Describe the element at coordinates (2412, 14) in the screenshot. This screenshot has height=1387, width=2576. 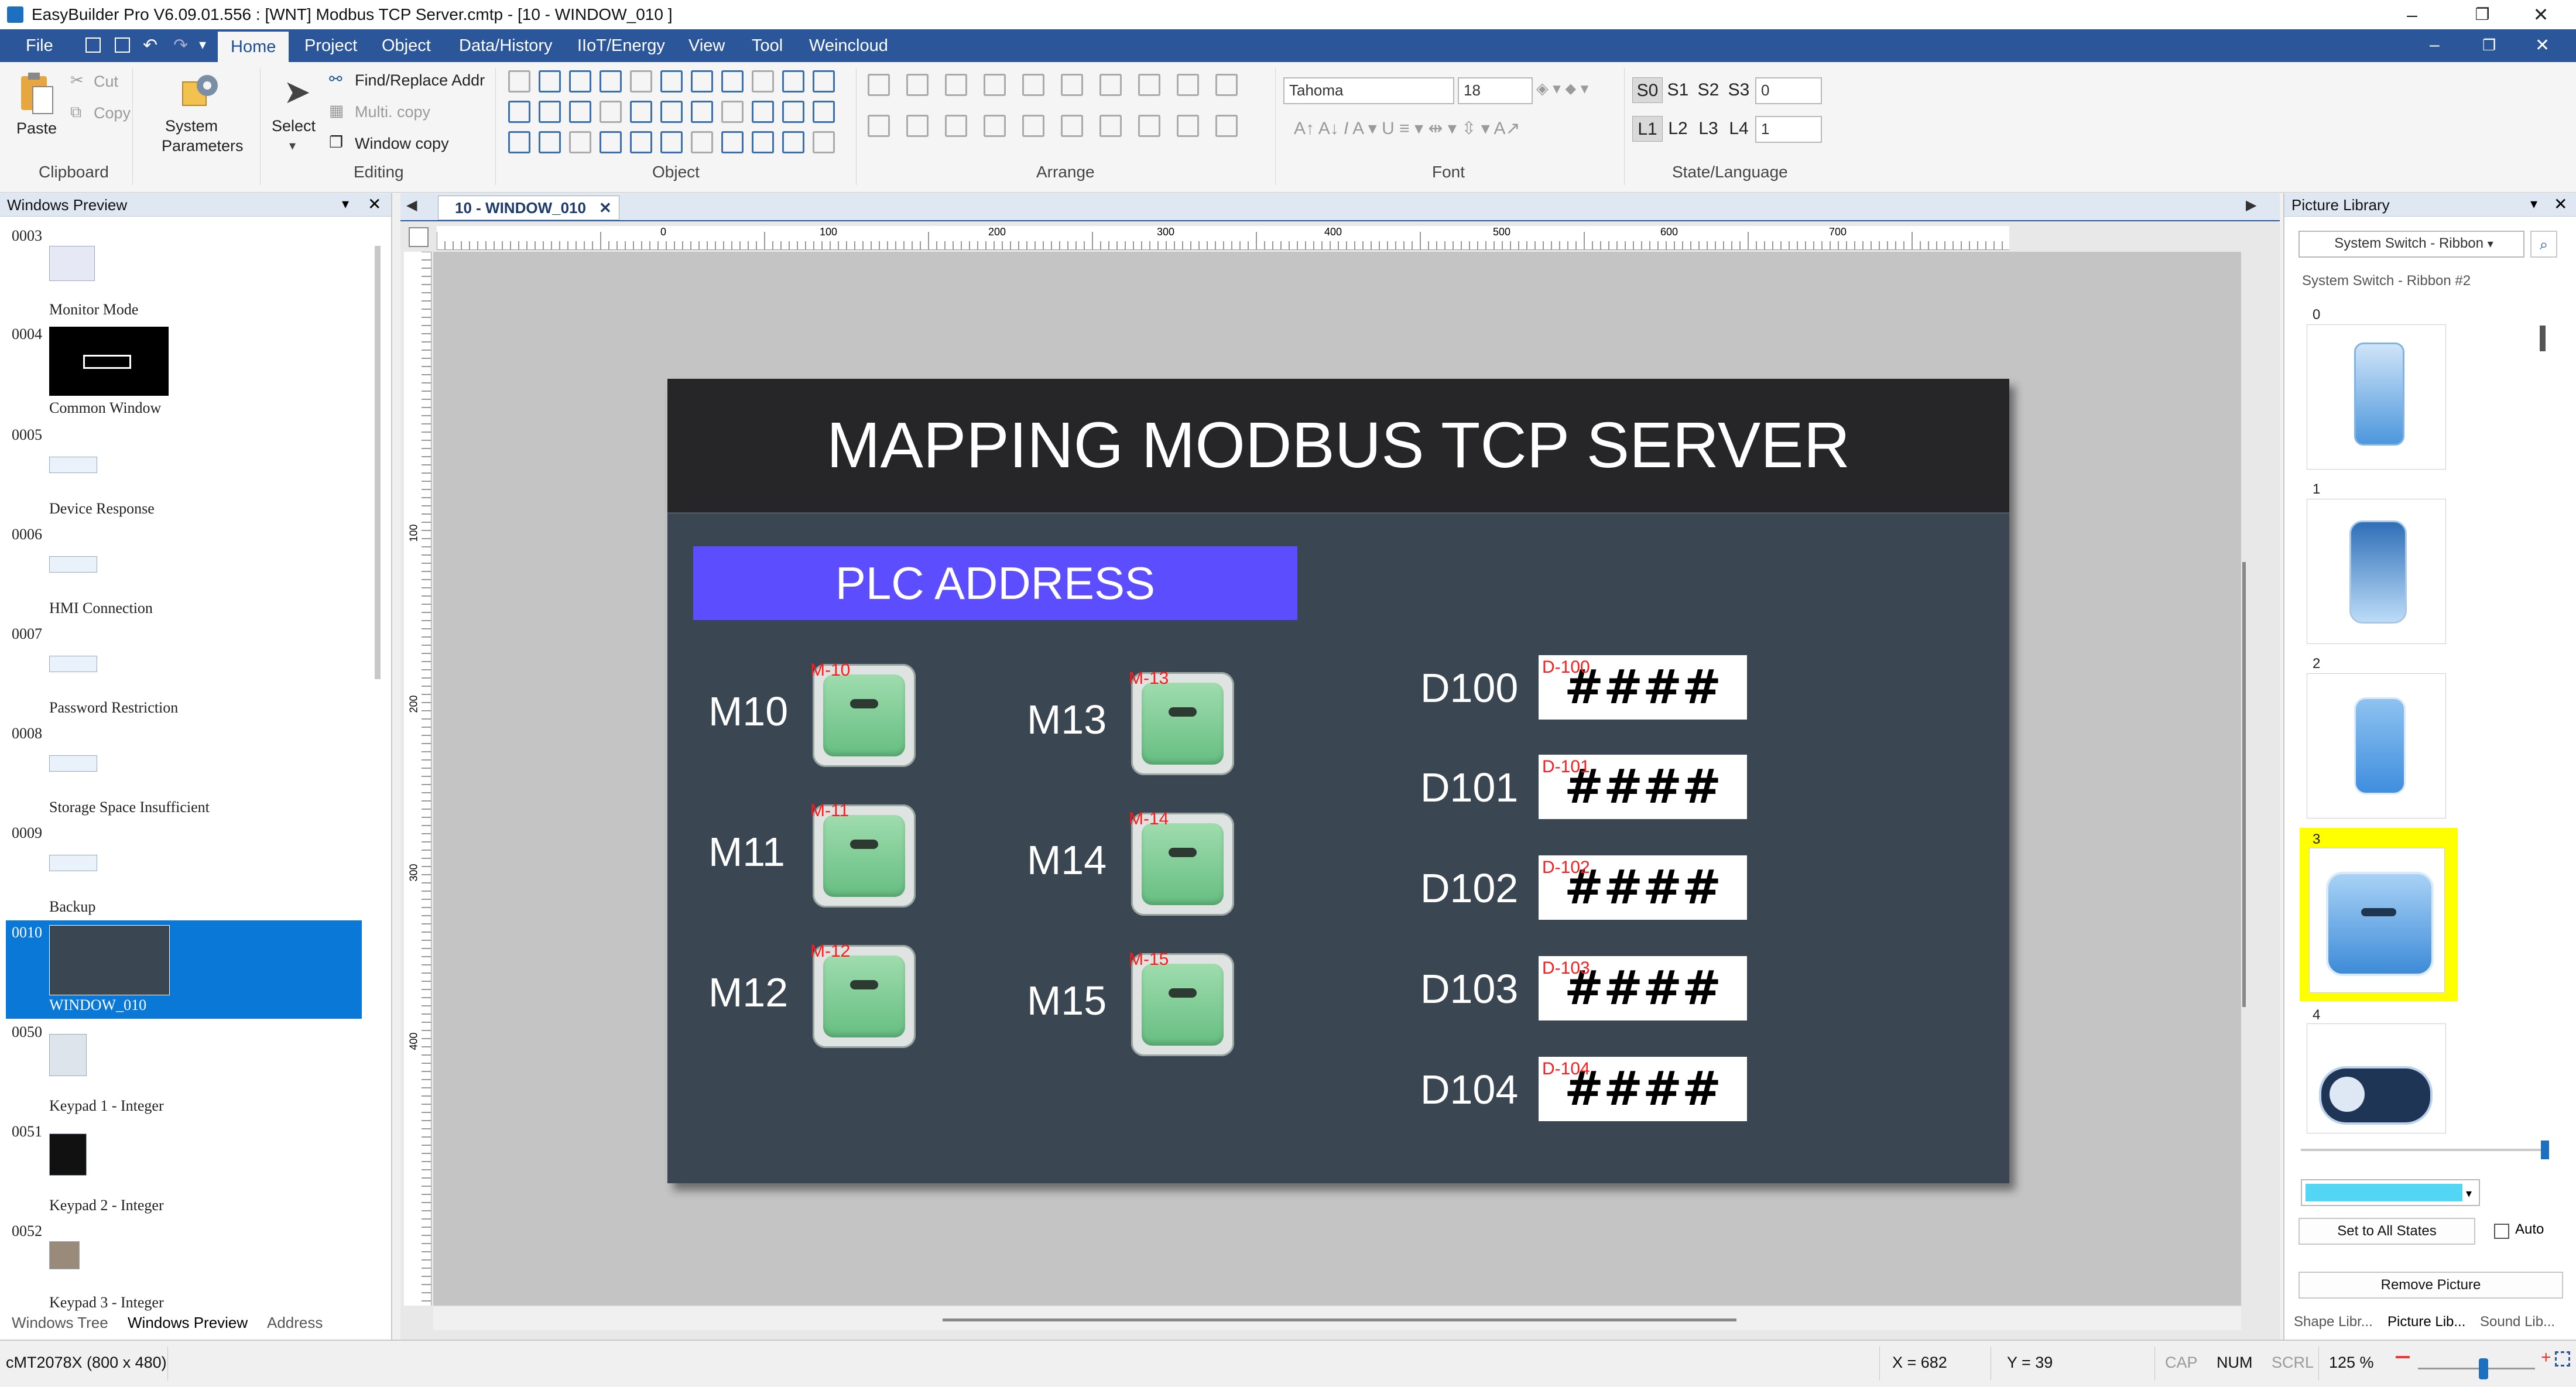
I see `minimize-button: –` at that location.